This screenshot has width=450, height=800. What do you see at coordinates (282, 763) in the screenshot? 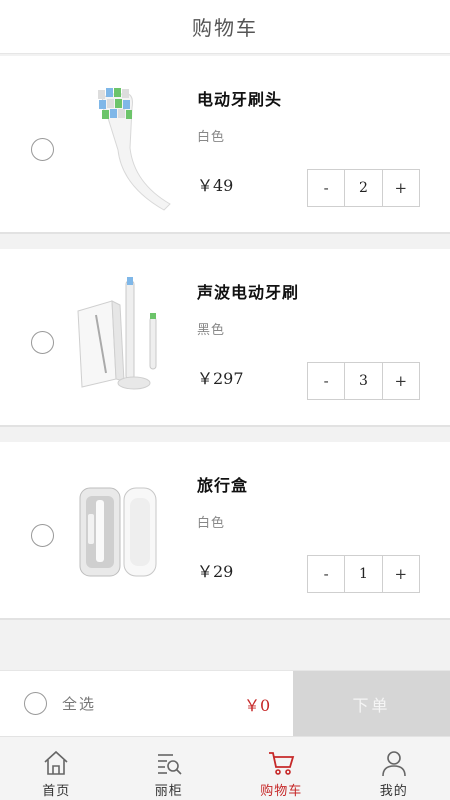
I see `cart-icon` at bounding box center [282, 763].